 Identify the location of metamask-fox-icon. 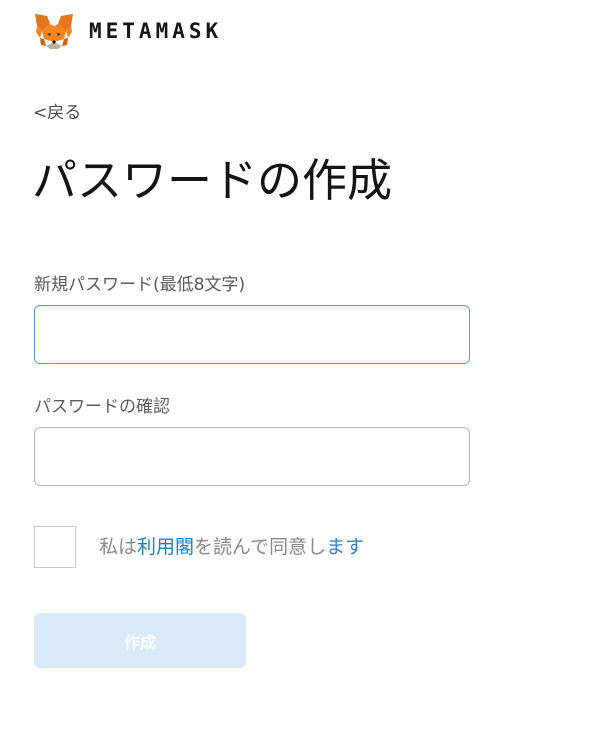
(54, 31).